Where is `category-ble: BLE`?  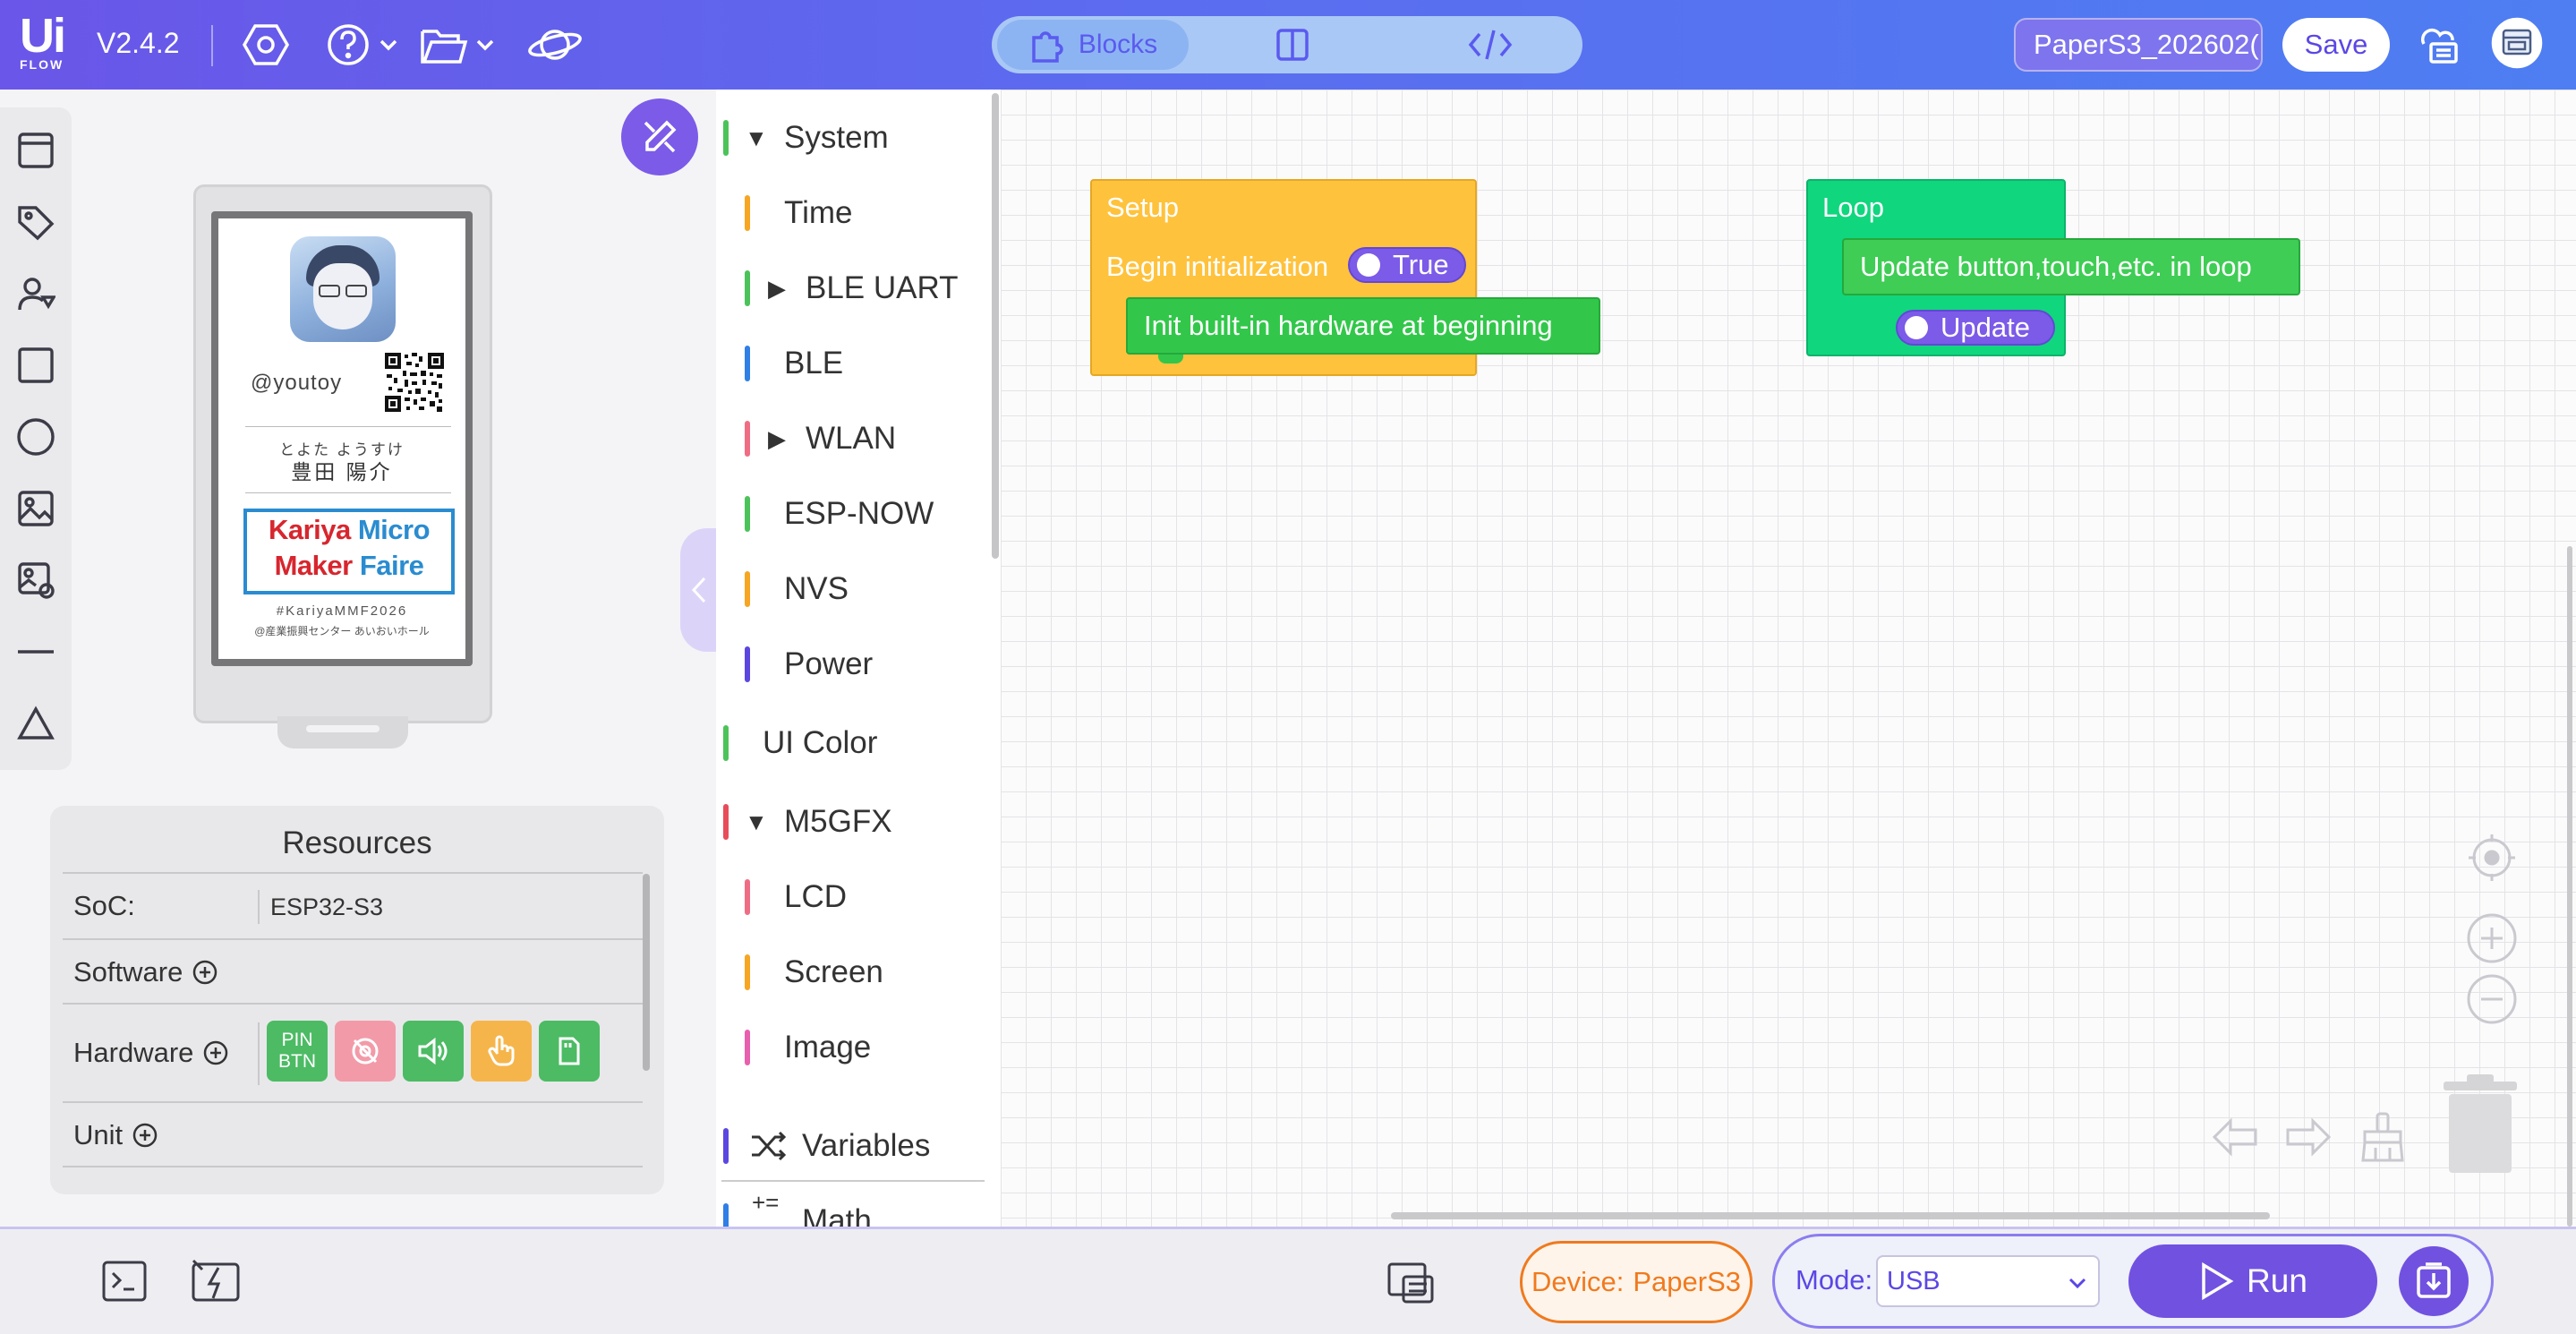
category-ble: BLE is located at coordinates (850, 363).